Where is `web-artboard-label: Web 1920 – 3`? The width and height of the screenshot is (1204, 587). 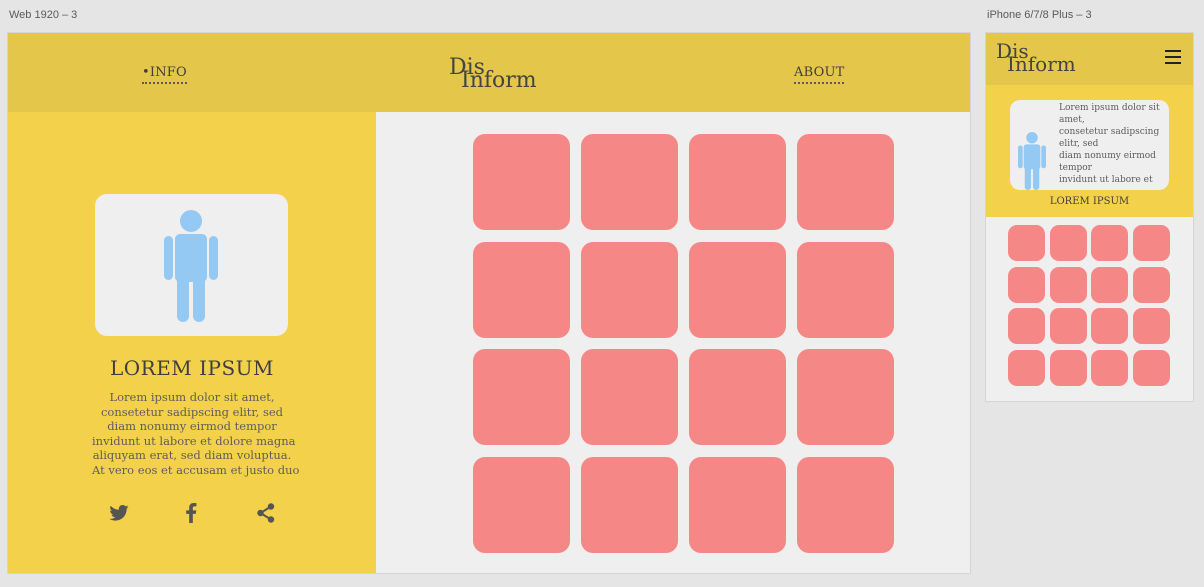
web-artboard-label: Web 1920 – 3 is located at coordinates (43, 15).